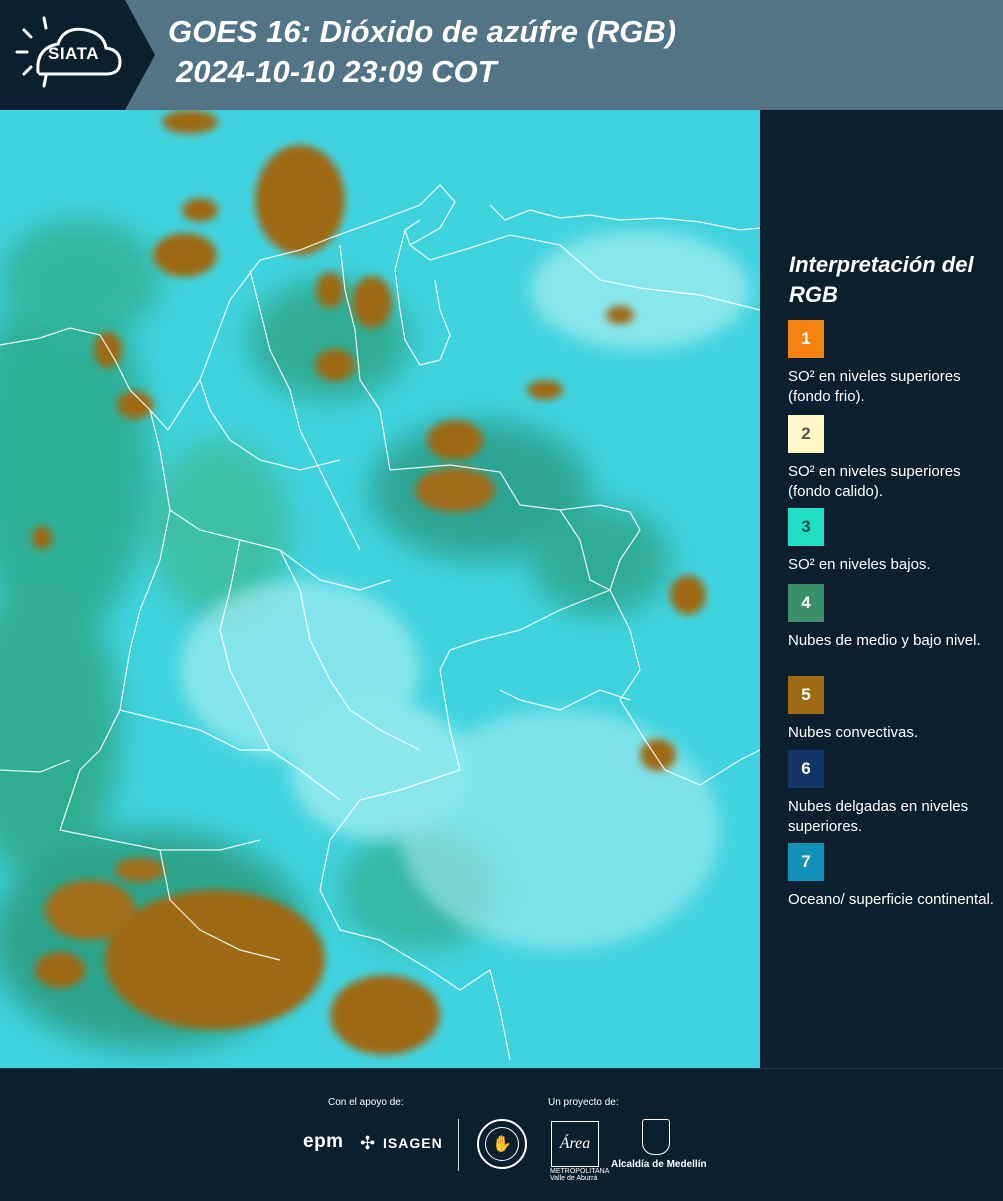  Describe the element at coordinates (893, 793) in the screenshot. I see `legend-item-6: 6 Nubes delgadas en niveles superiores.` at that location.